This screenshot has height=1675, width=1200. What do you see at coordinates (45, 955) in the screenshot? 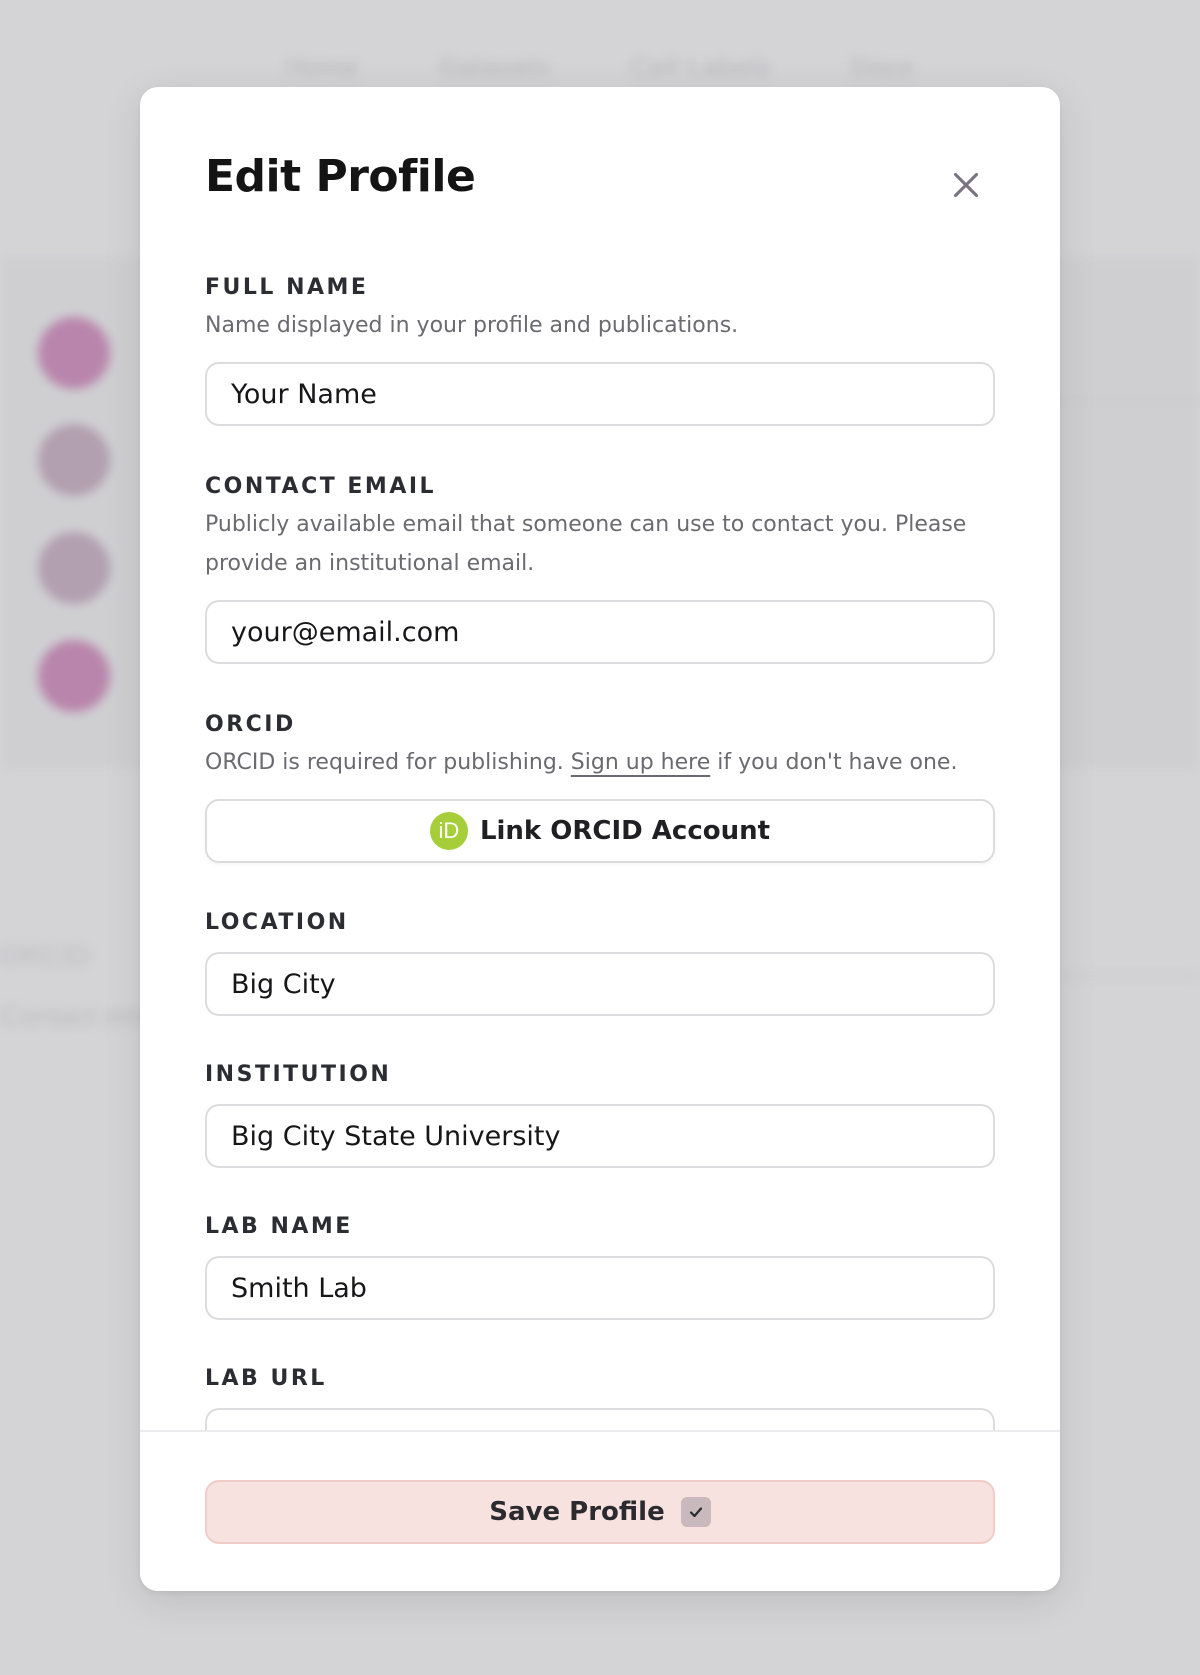
I see `background-label: ORCID` at bounding box center [45, 955].